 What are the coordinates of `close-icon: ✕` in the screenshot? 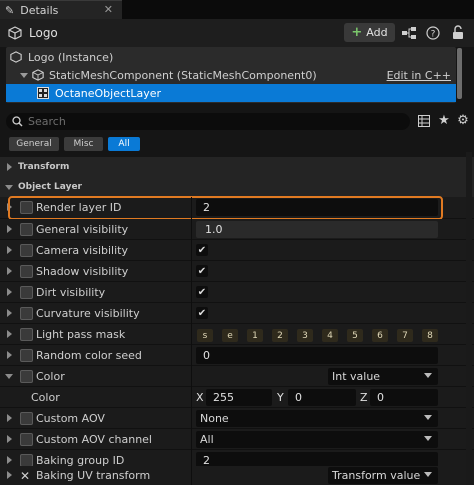 It's located at (108, 9).